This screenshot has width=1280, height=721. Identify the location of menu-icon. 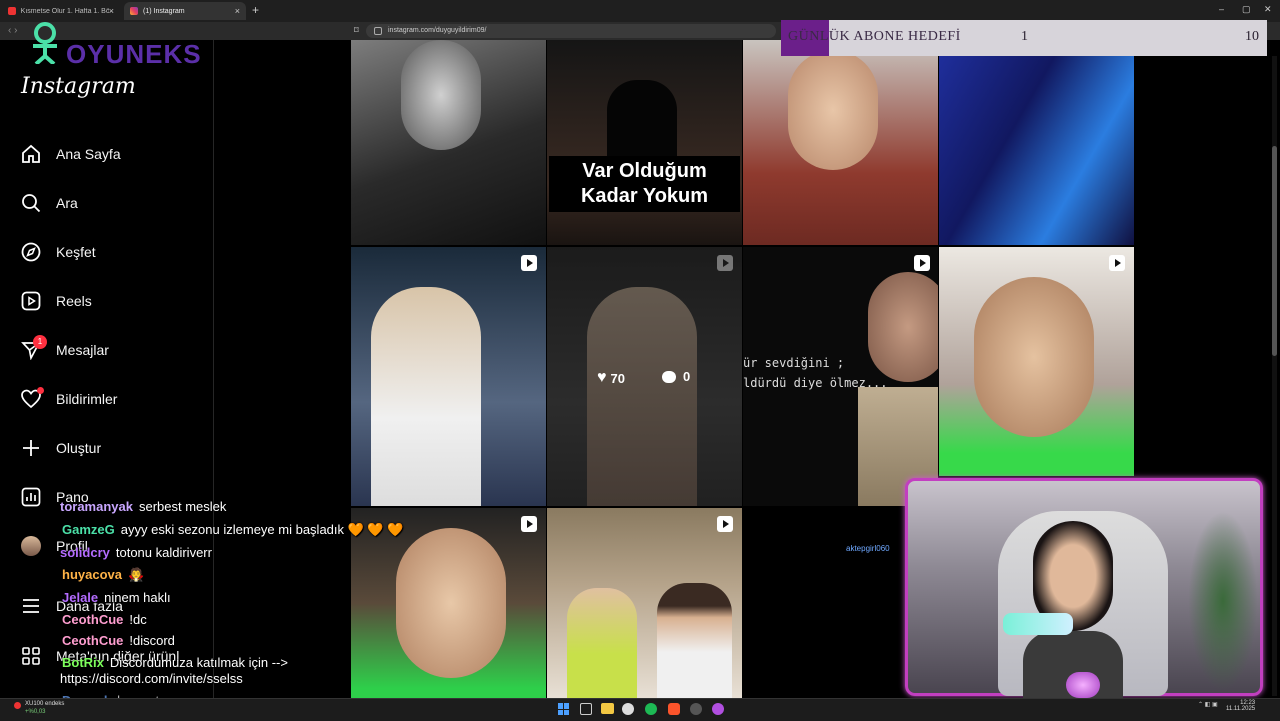
(31, 606).